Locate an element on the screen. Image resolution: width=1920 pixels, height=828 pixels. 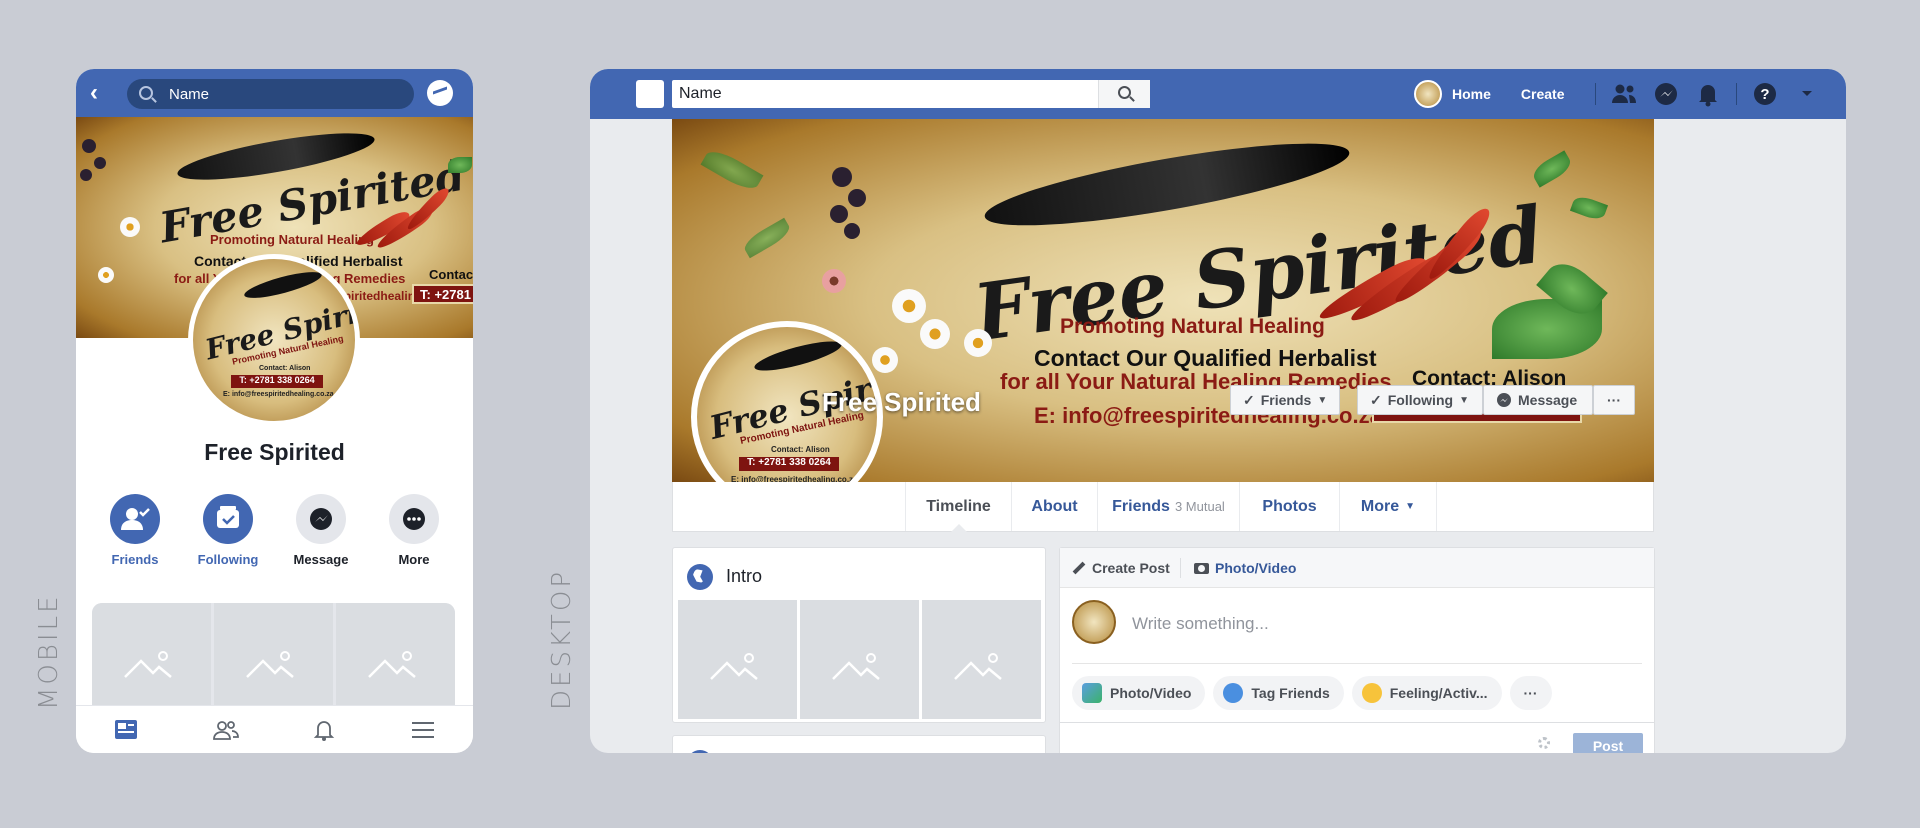
tab-friends-label: Friends is located at coordinates (1141, 506).